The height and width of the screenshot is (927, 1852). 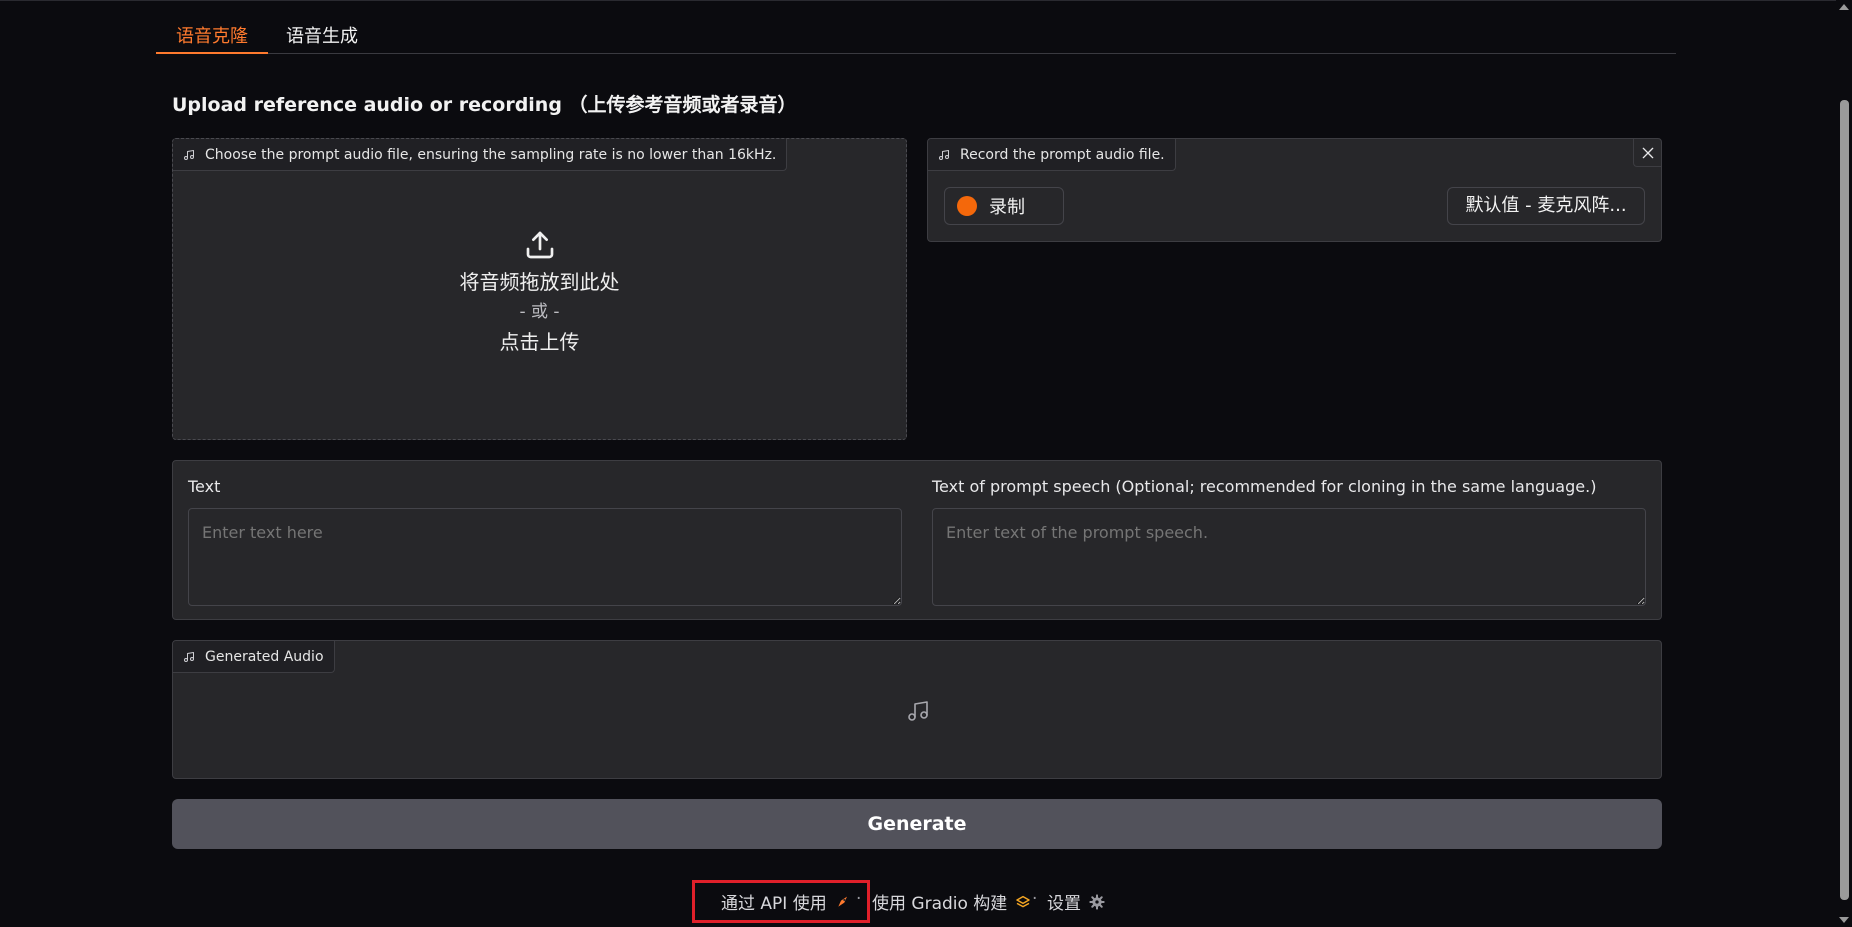 I want to click on upload-or-text: - 或 -, so click(x=539, y=312).